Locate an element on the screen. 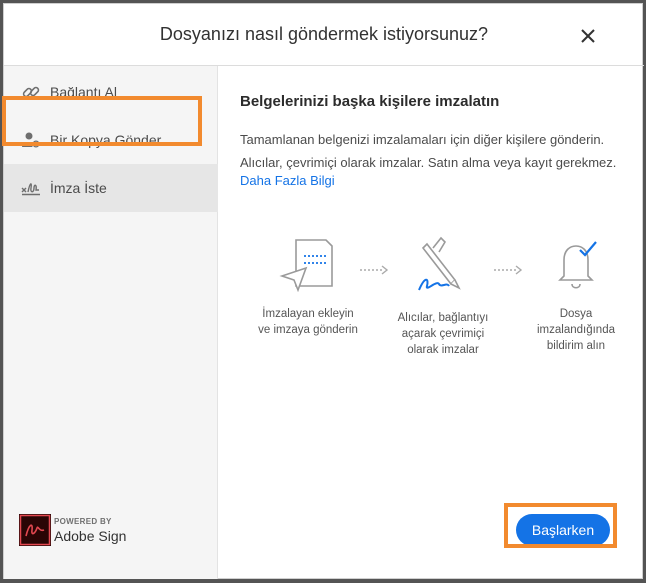 The image size is (646, 583). sidebar-item-label: İmza İste is located at coordinates (78, 188).